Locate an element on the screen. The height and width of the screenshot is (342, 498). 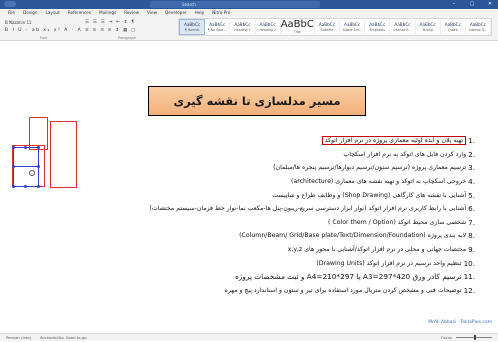
font-group-label: Font is located at coordinates (44, 38).